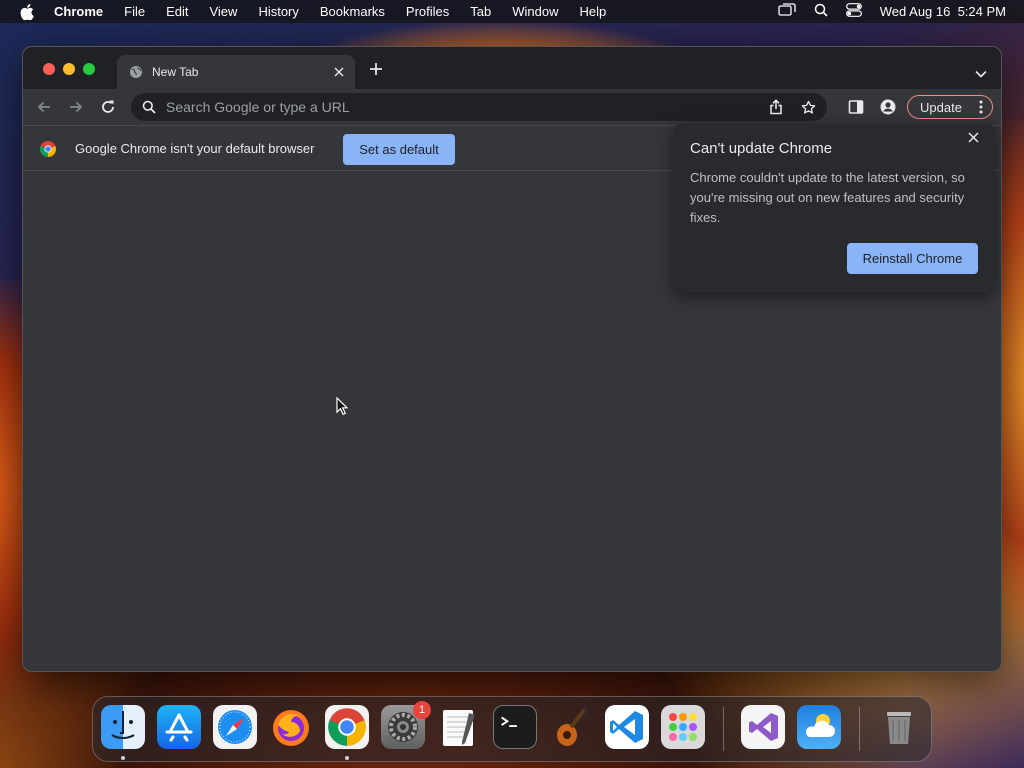 The height and width of the screenshot is (768, 1024). What do you see at coordinates (777, 107) in the screenshot?
I see `share-icon` at bounding box center [777, 107].